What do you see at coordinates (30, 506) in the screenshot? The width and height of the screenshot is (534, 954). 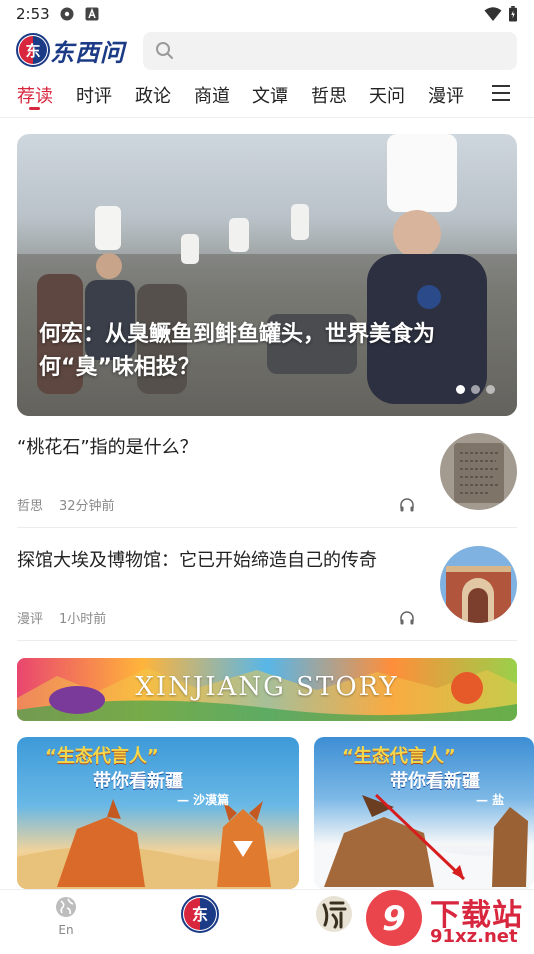 I see `news-category: 哲思` at bounding box center [30, 506].